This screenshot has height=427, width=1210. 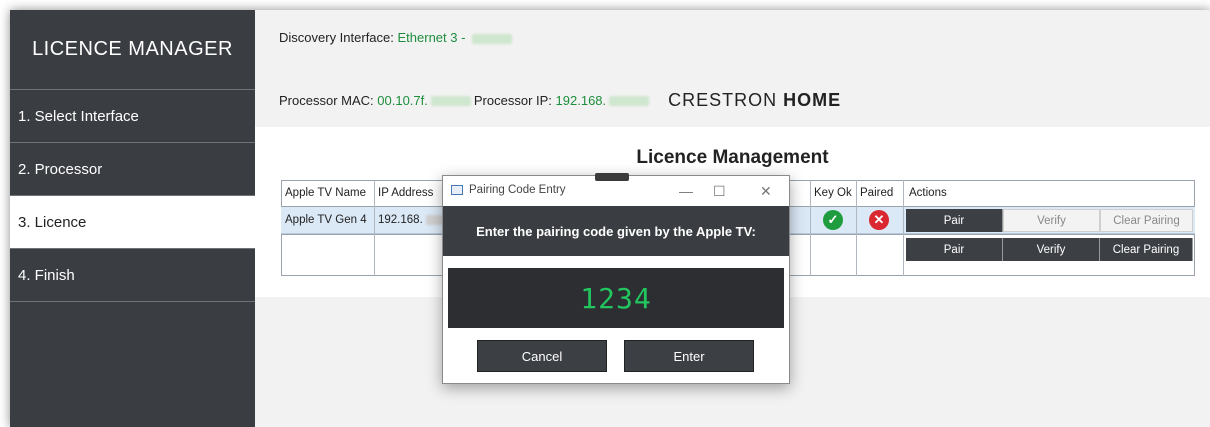 I want to click on cancel-button: Cancel, so click(x=542, y=356).